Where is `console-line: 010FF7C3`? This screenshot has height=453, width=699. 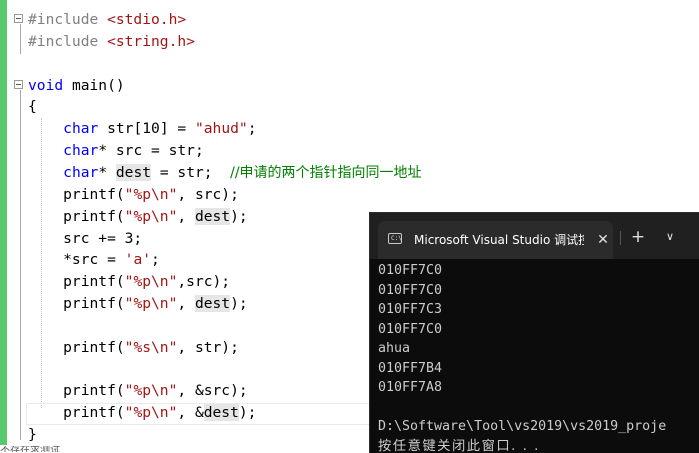
console-line: 010FF7C3 is located at coordinates (538, 310).